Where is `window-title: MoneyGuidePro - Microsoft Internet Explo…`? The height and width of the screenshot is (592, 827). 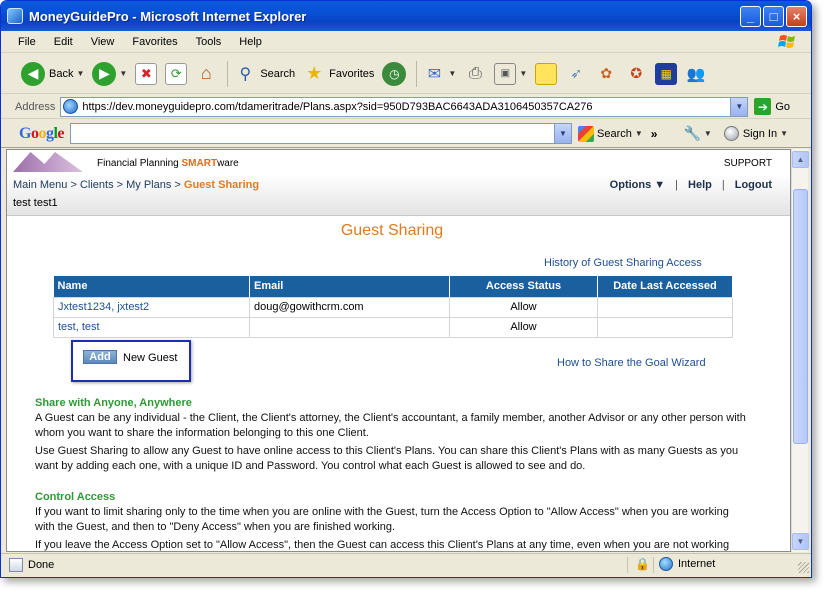
window-title: MoneyGuidePro - Microsoft Internet Explo… is located at coordinates (168, 16).